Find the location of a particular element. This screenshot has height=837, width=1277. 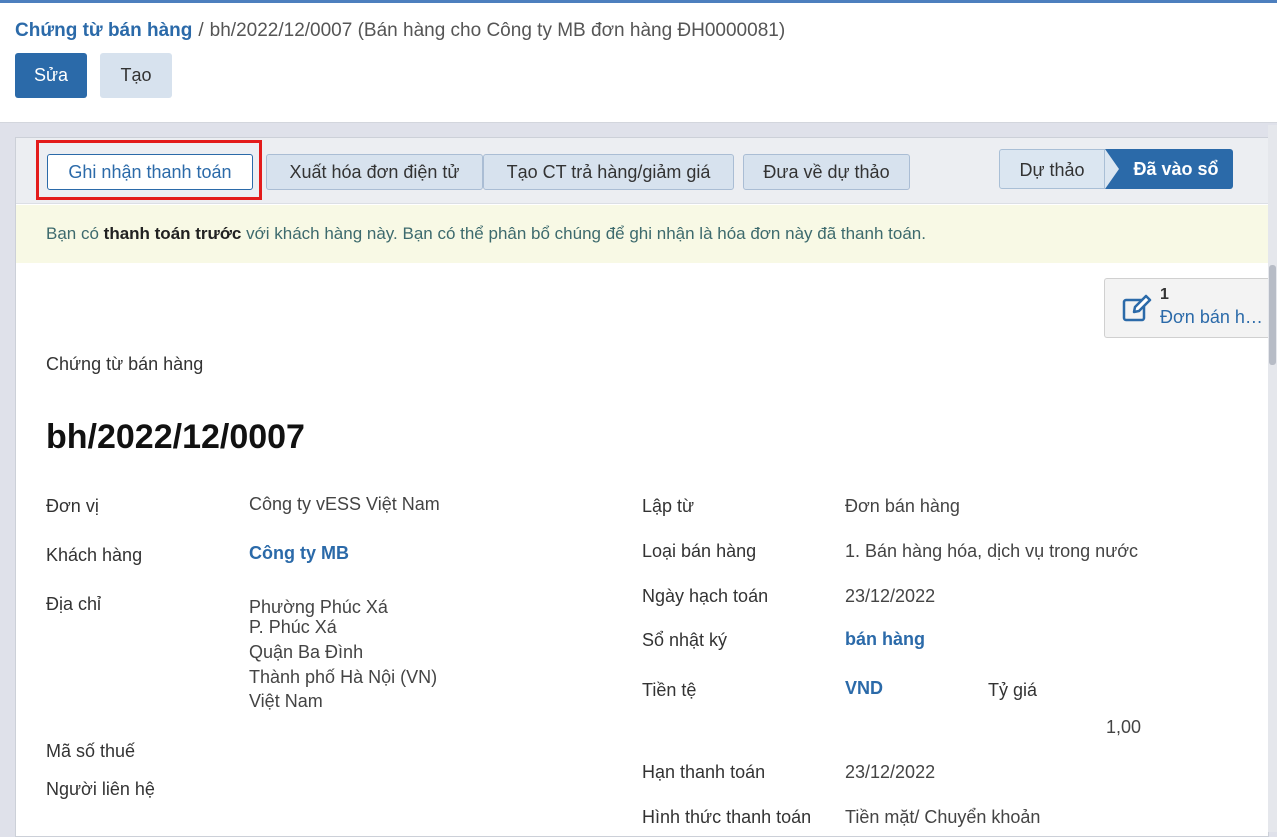

due-date-label: Hạn thanh toán is located at coordinates (704, 772).